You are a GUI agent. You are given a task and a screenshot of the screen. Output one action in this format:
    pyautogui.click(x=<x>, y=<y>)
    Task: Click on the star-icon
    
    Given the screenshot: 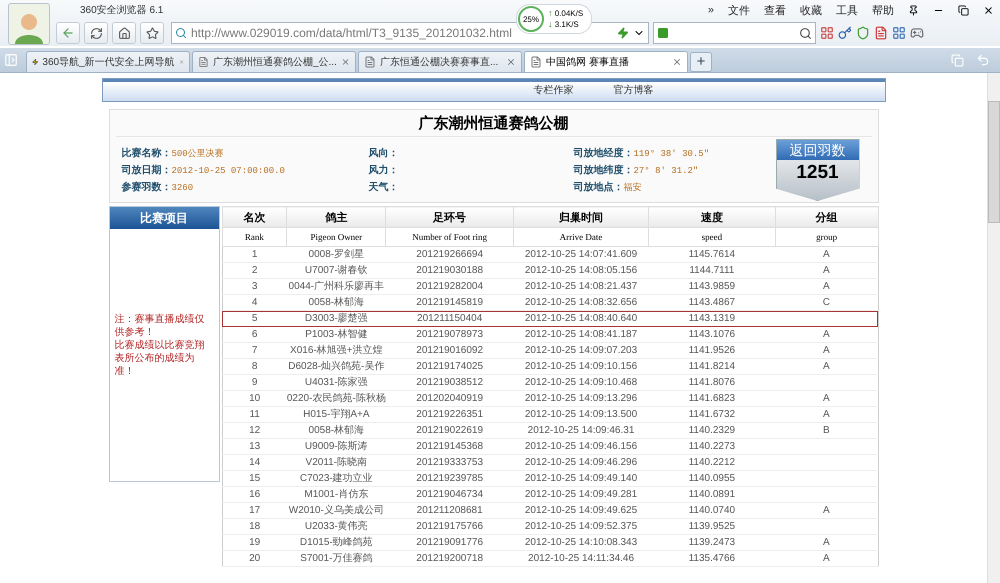 What is the action you would take?
    pyautogui.click(x=152, y=33)
    